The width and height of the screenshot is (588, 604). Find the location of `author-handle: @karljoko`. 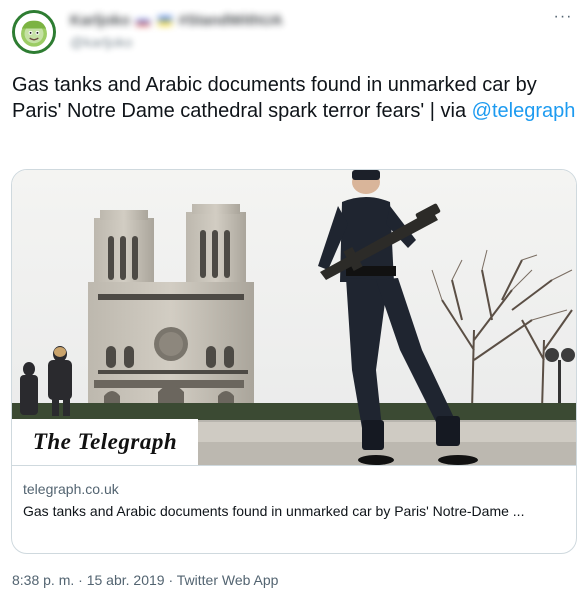

author-handle: @karljoko is located at coordinates (220, 42).